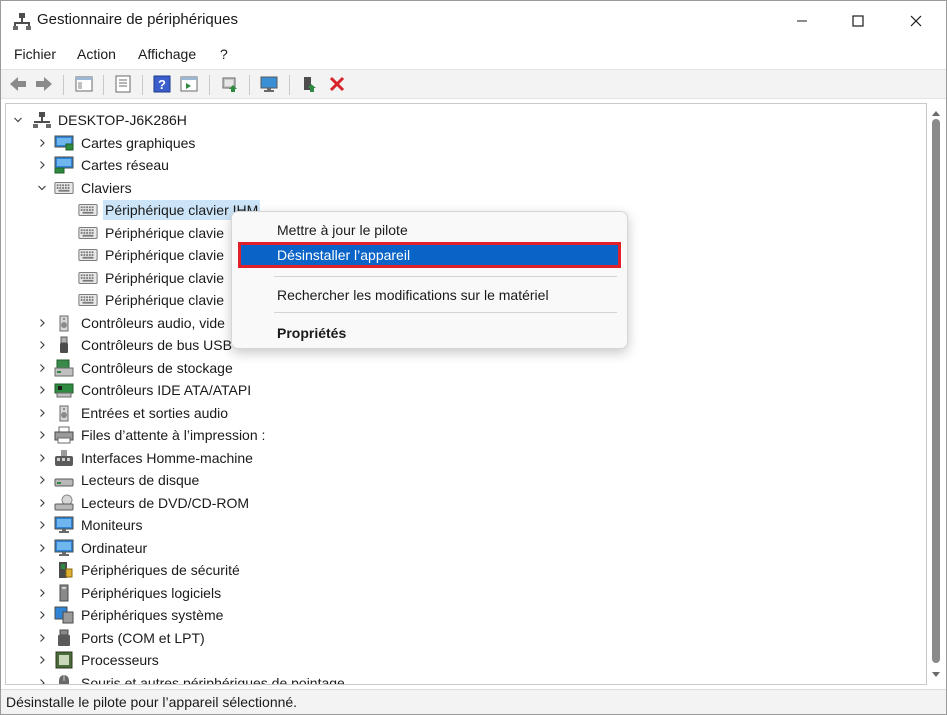 Image resolution: width=947 pixels, height=715 pixels. I want to click on scan-hardware-icon, so click(269, 84).